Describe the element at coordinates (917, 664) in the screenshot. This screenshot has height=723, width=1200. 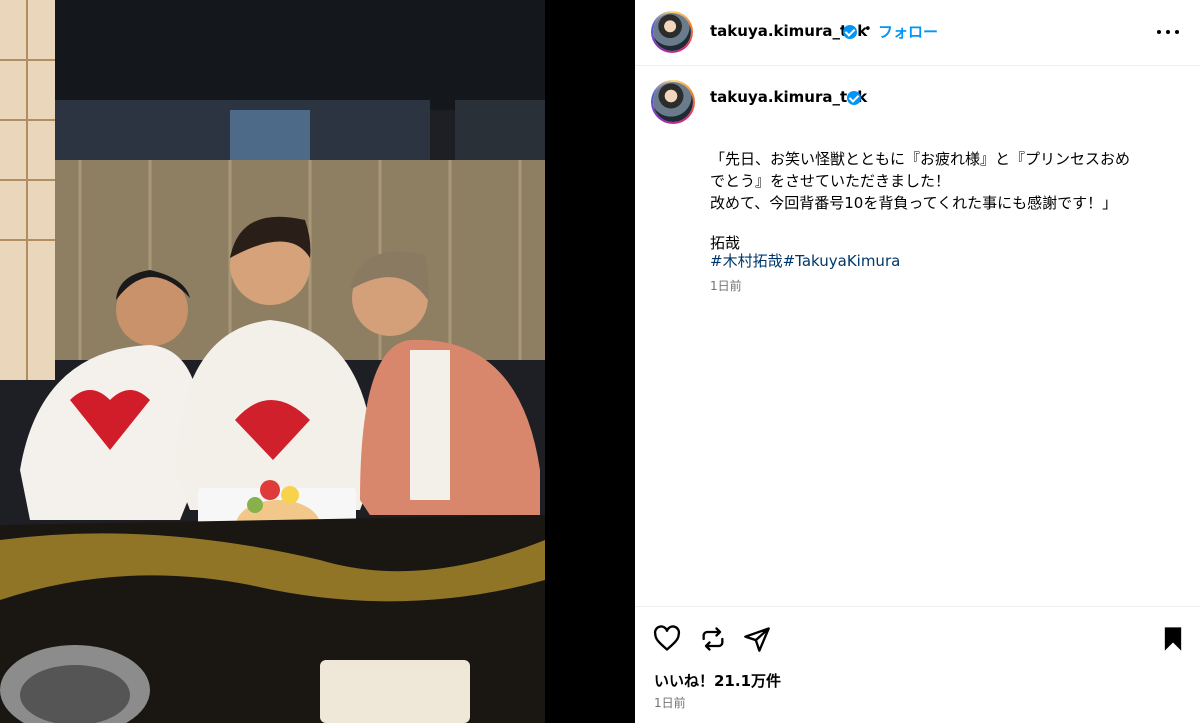
I see `post-actions: いいね！21.1万件 1日前` at that location.